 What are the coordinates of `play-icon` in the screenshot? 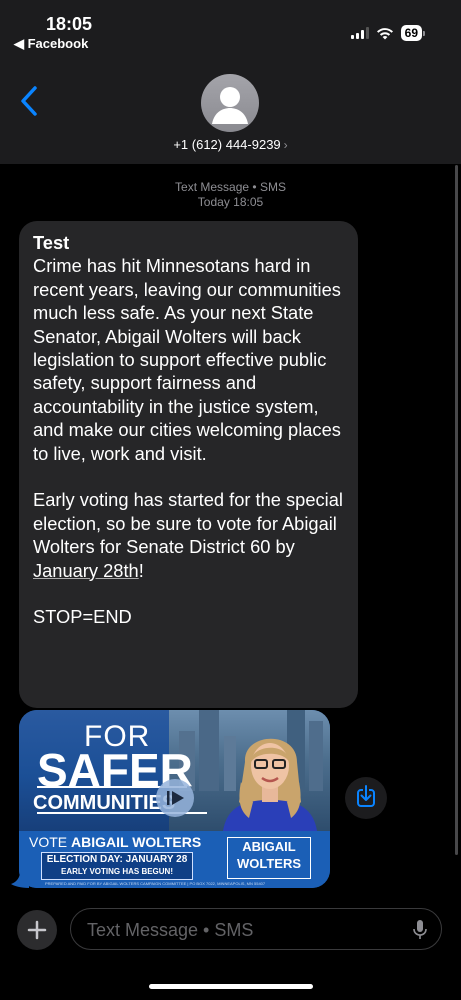 It's located at (175, 798).